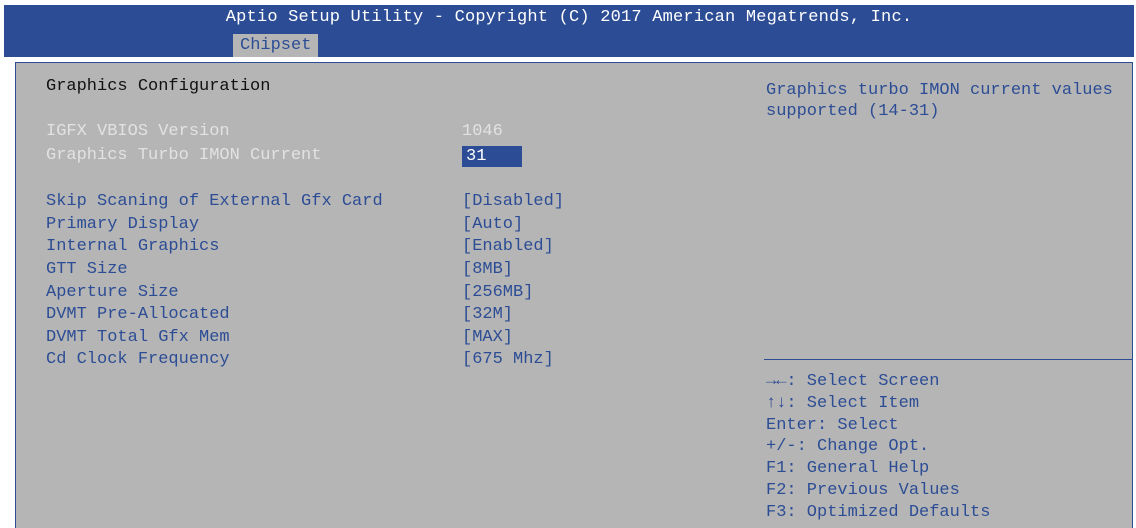 The height and width of the screenshot is (528, 1136). I want to click on key-change-opt: +/-: Change Opt., so click(848, 447).